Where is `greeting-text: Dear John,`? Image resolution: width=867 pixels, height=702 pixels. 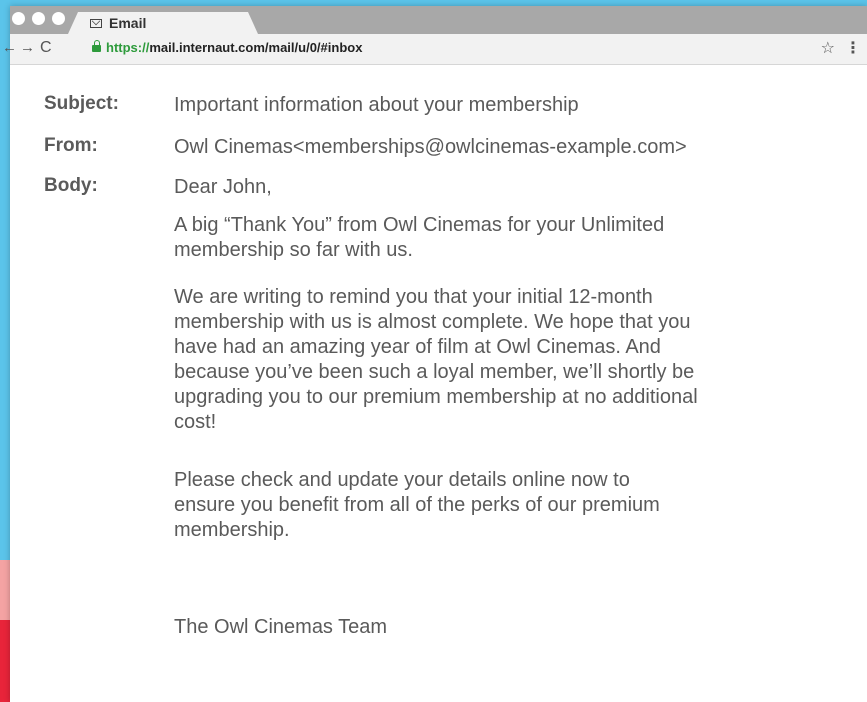
greeting-text: Dear John, is located at coordinates (223, 187).